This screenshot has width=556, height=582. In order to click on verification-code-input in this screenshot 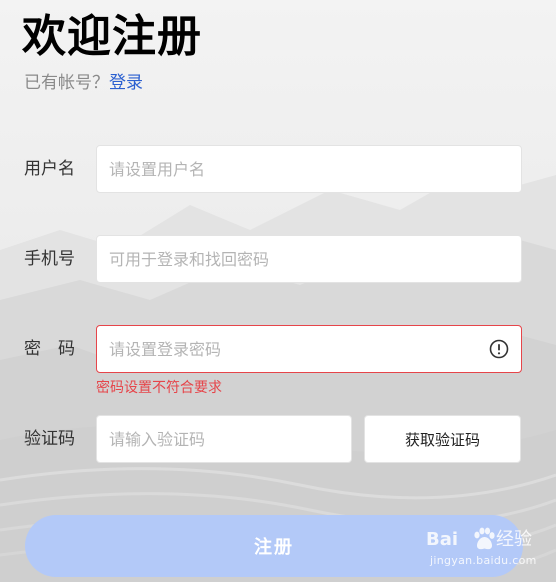, I will do `click(224, 439)`.